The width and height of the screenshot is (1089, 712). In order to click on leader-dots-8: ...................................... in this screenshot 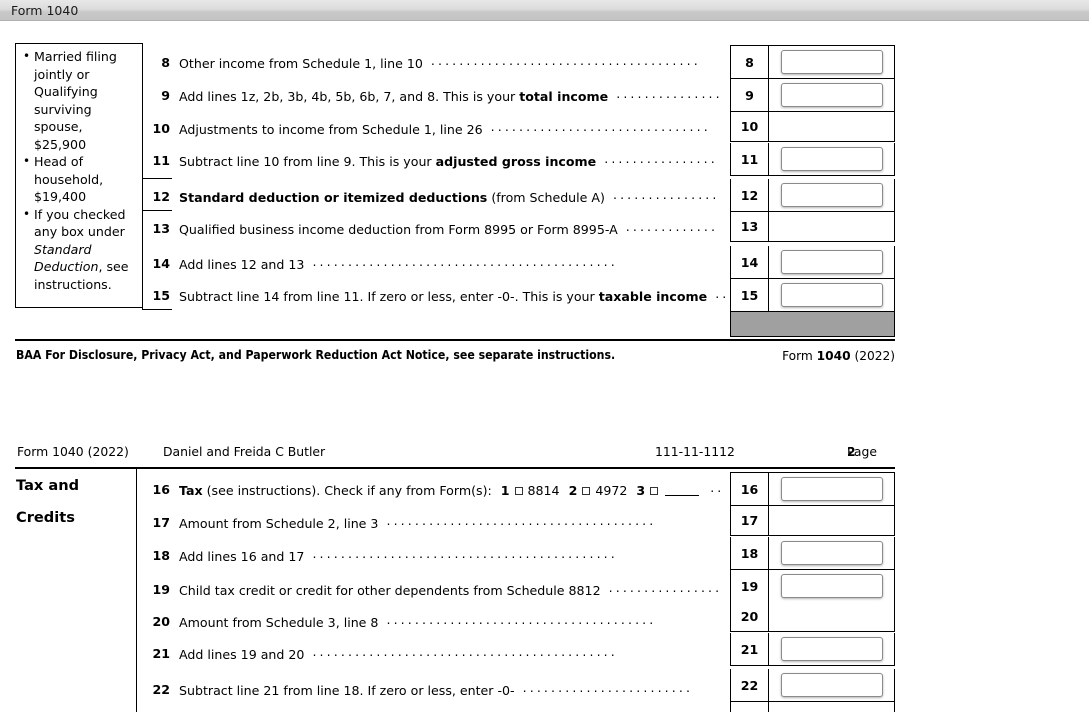, I will do `click(565, 60)`.